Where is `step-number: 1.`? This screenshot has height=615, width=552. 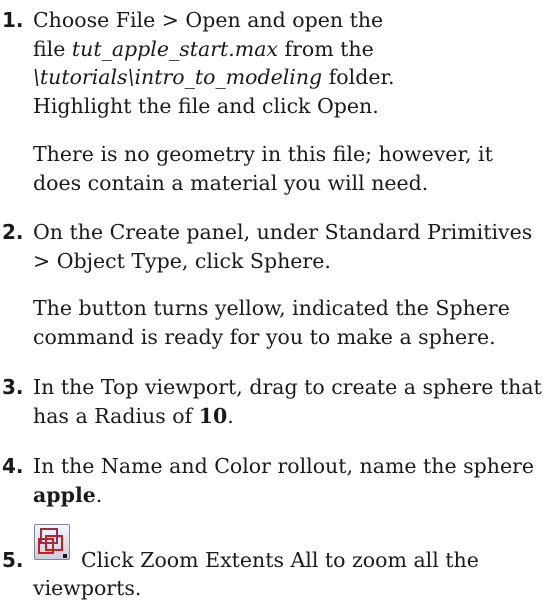
step-number: 1. is located at coordinates (13, 20).